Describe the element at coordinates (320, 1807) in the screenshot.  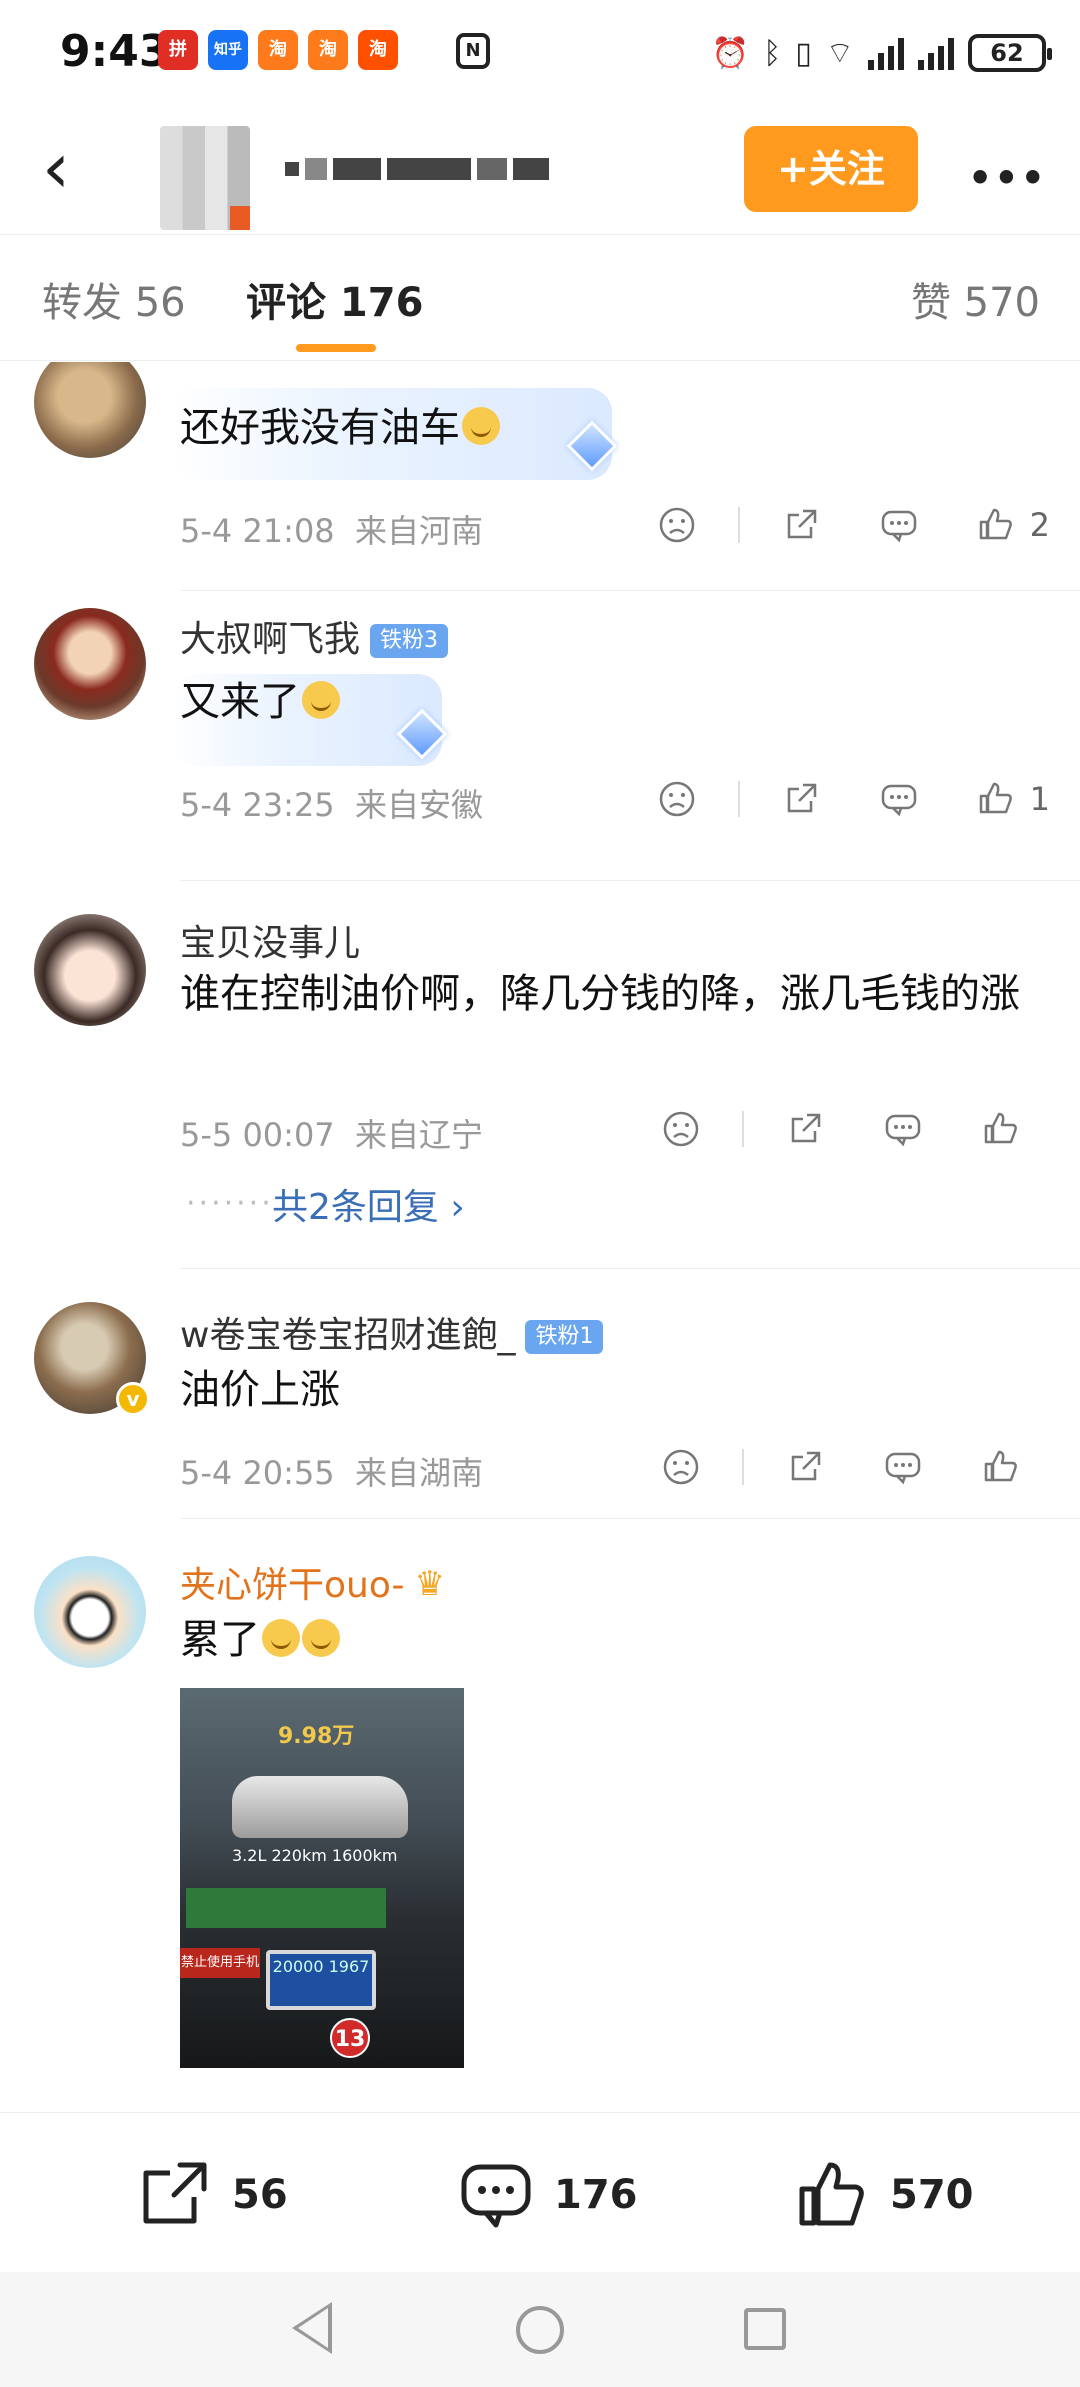
I see `image-car` at that location.